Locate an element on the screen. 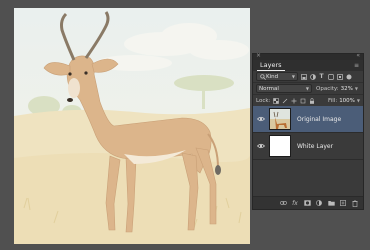 This screenshot has width=370, height=250. lock-artboard-icon is located at coordinates (302, 100).